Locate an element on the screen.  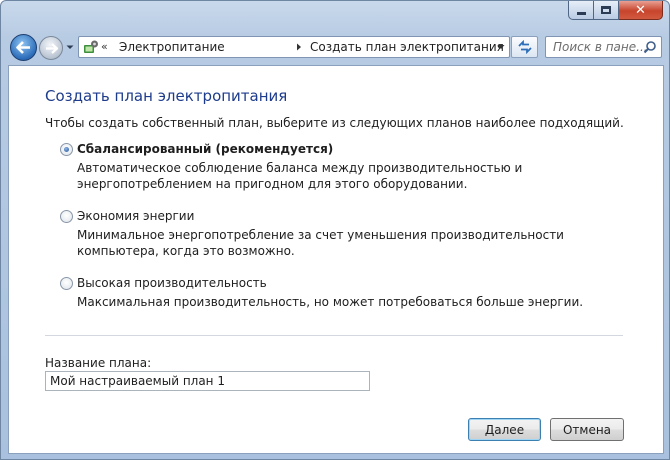
plan-name-balanced: Сбалансированный (рекомендуется) is located at coordinates (205, 149).